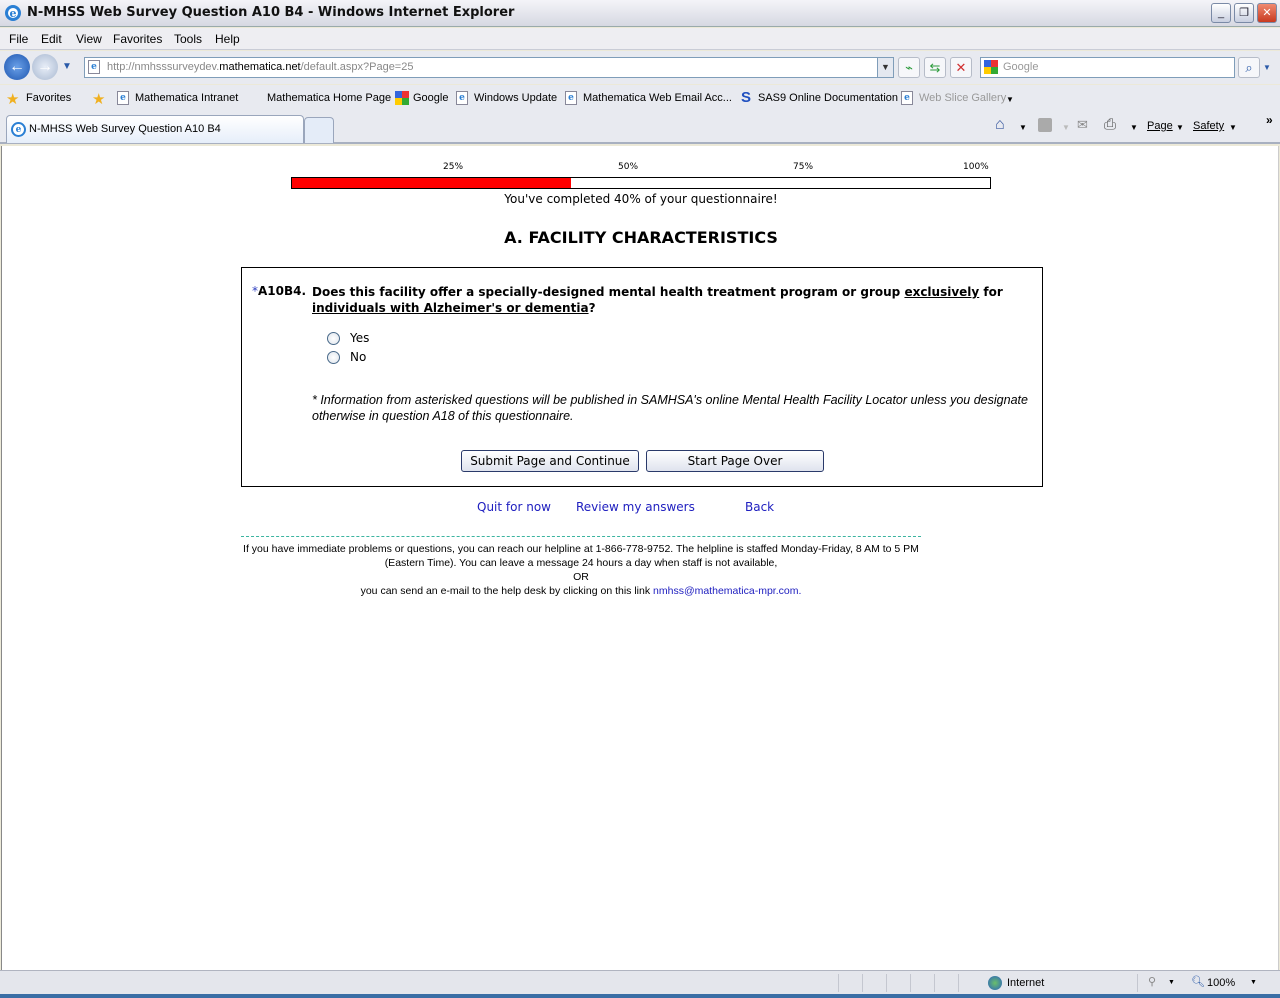  I want to click on menu-tools: Tools, so click(188, 39).